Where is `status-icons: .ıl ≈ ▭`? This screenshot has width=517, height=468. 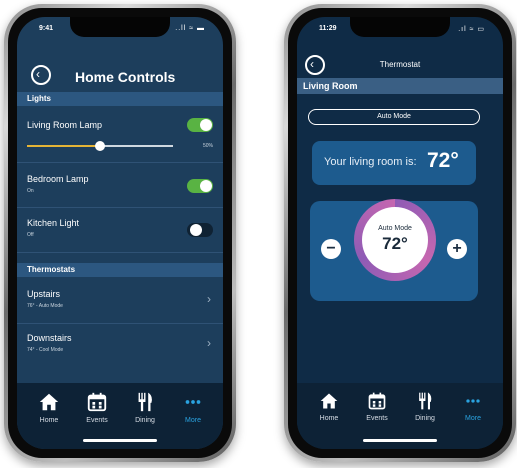 status-icons: .ıl ≈ ▭ is located at coordinates (471, 29).